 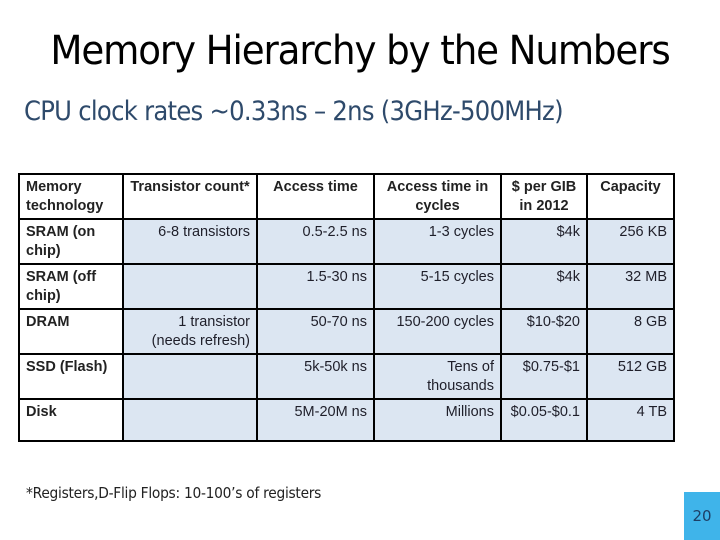 I want to click on cell-access-time: 0.5-2.5 ns, so click(x=315, y=241).